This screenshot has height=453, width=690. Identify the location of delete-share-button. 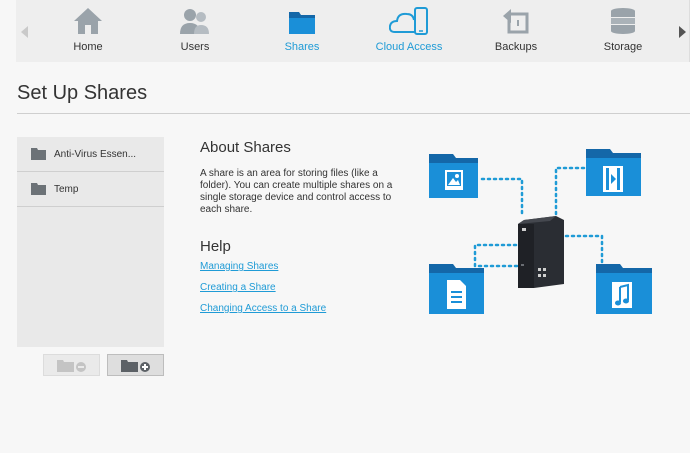
(71, 365).